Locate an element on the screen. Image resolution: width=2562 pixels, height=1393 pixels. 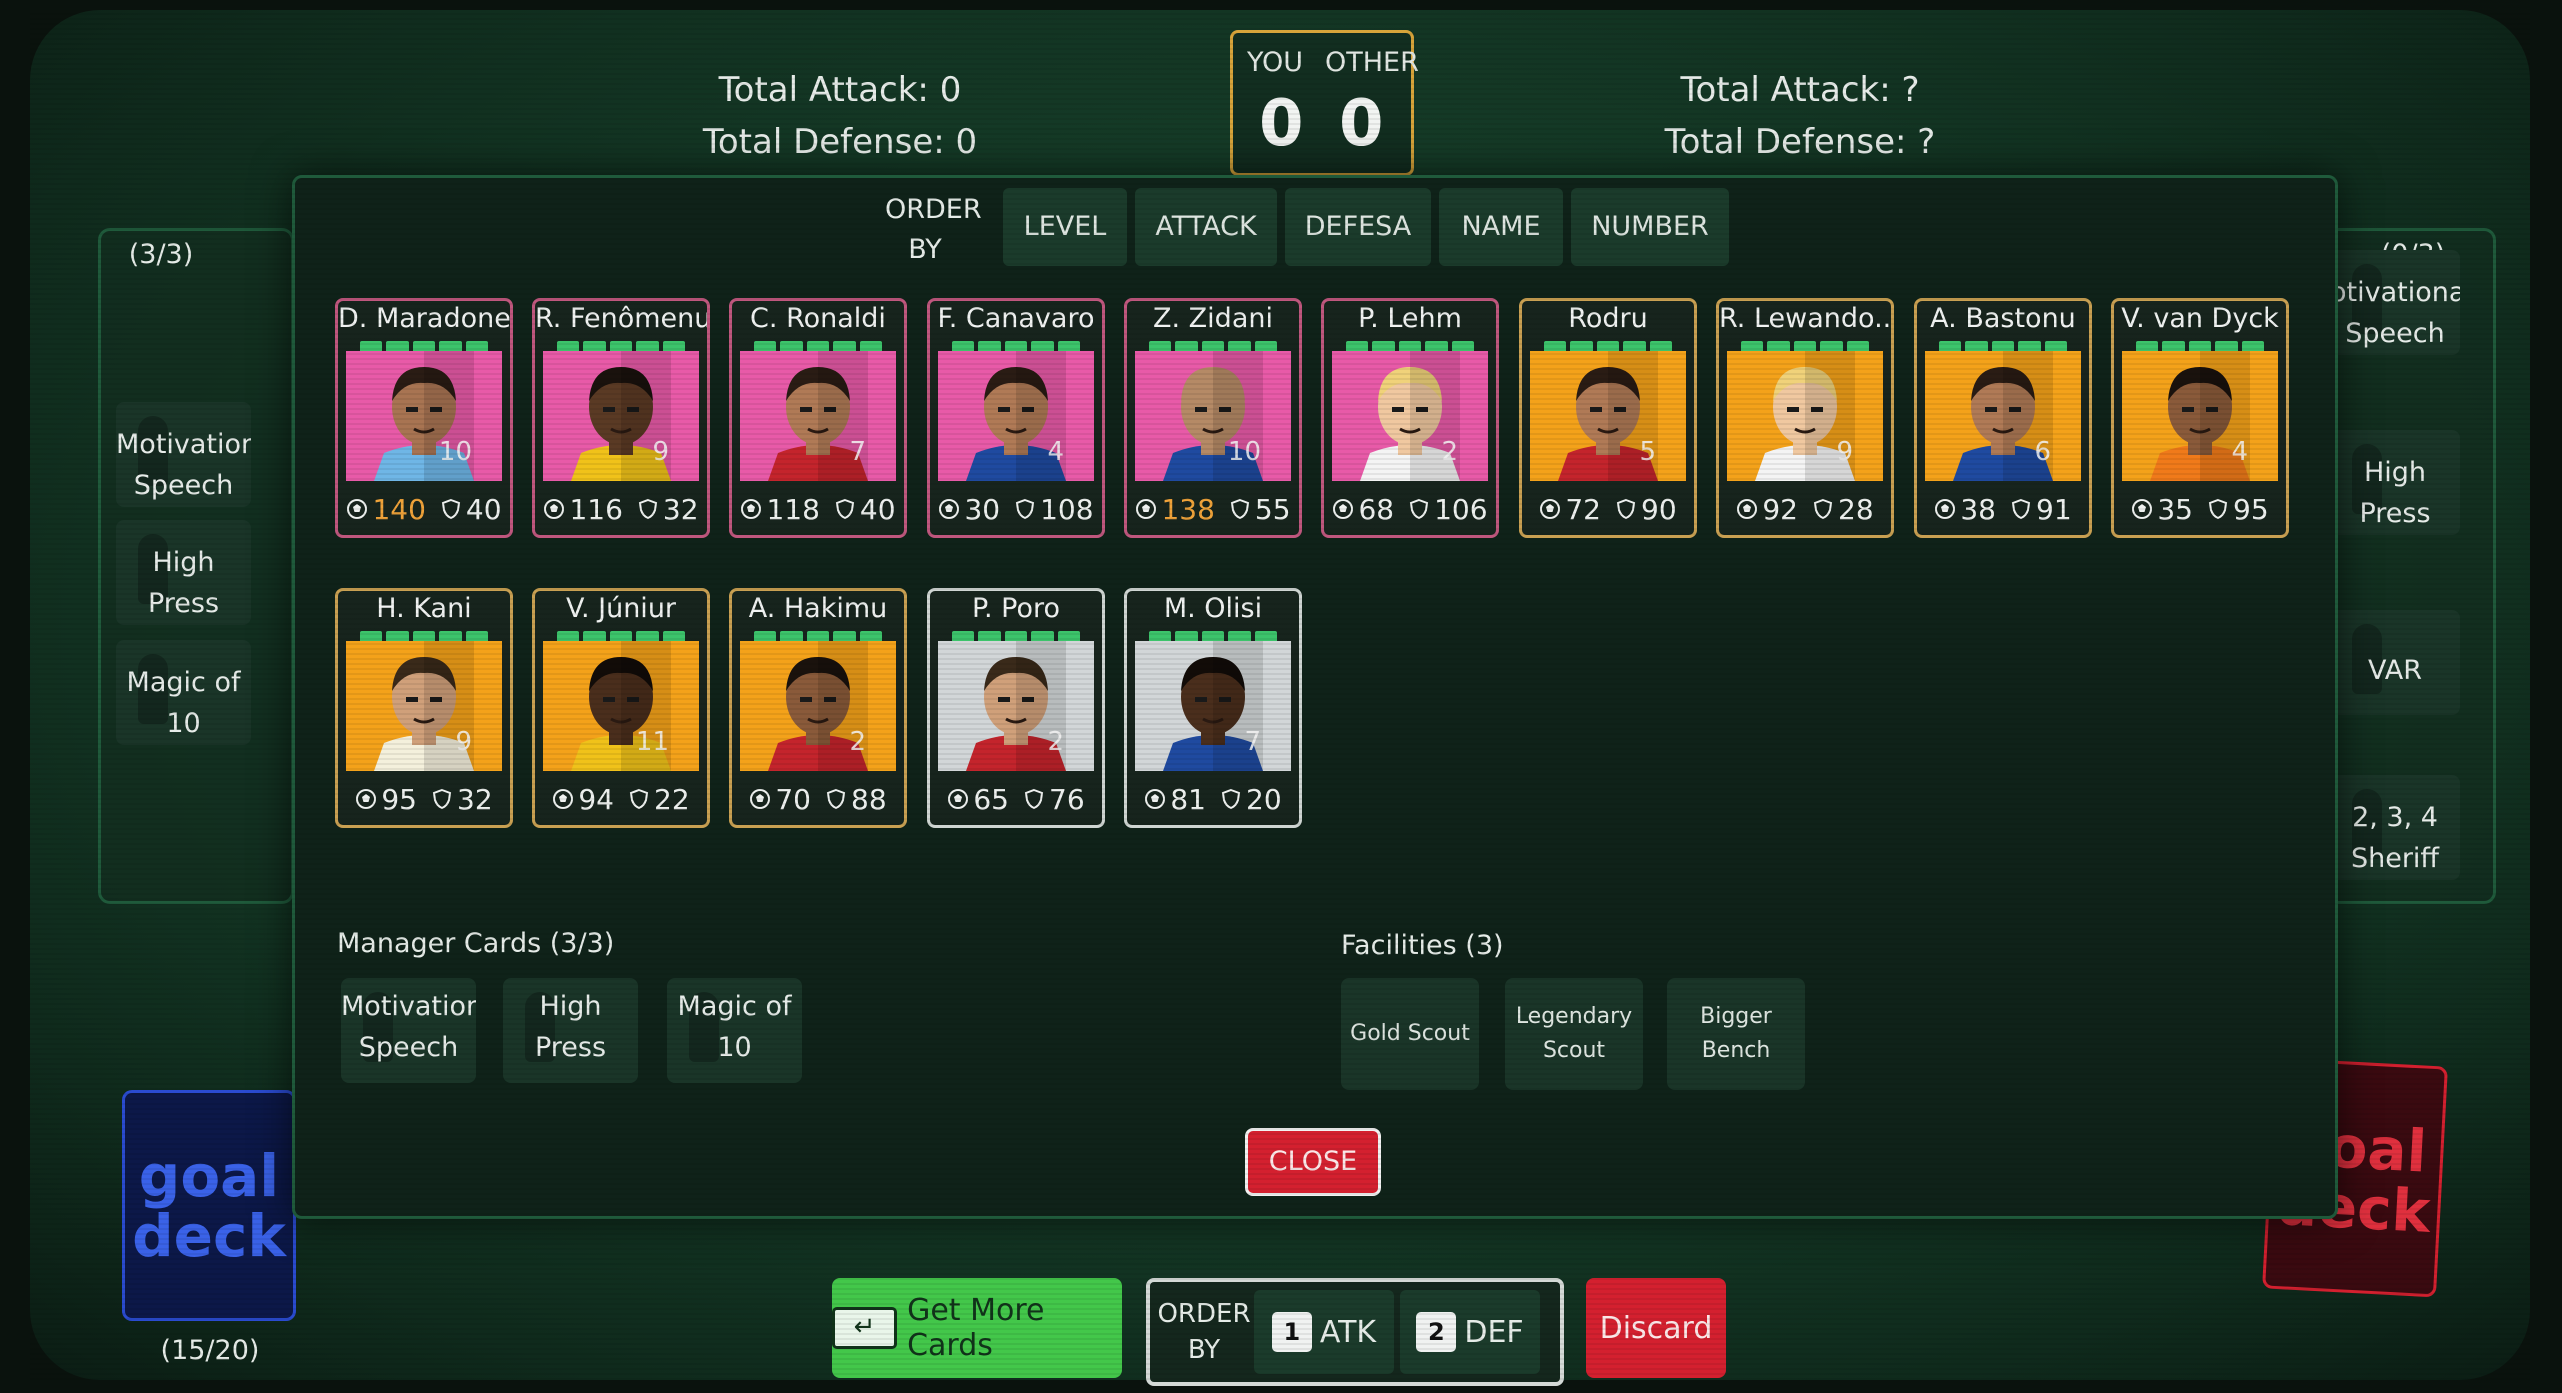
manager-cards-title: Manager Cards (3/3) is located at coordinates (476, 943).